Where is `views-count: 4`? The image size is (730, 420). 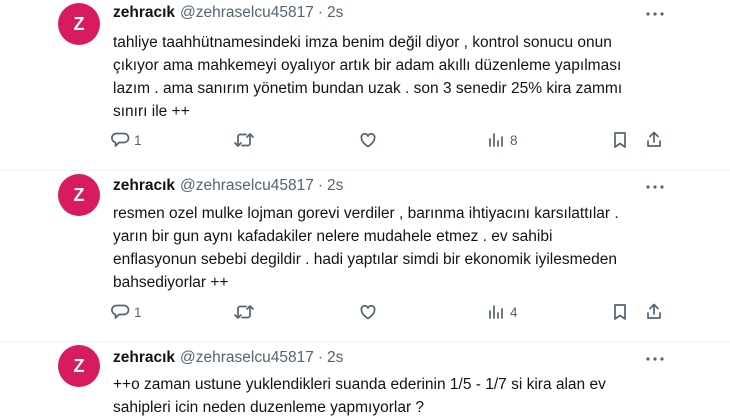 views-count: 4 is located at coordinates (514, 312).